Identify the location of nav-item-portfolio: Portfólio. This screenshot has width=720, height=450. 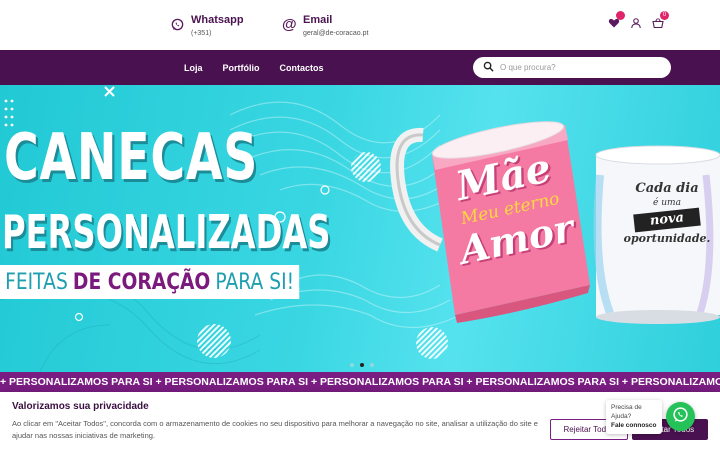
(241, 68).